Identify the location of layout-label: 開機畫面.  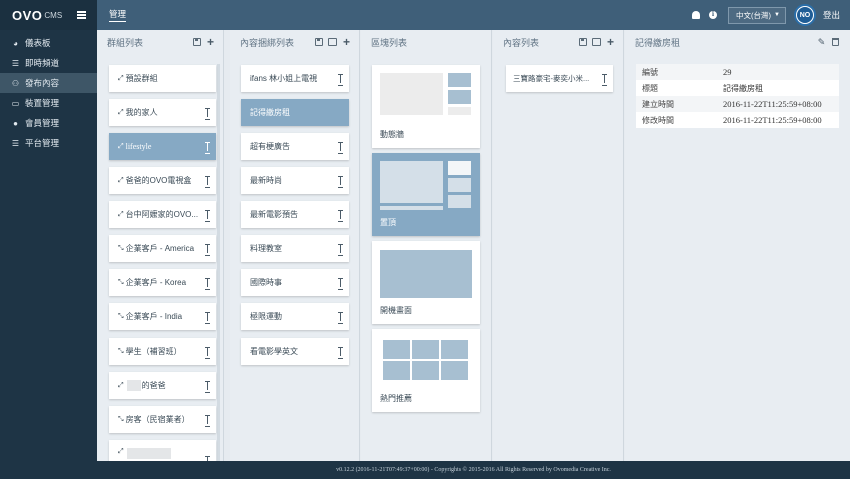
(396, 310).